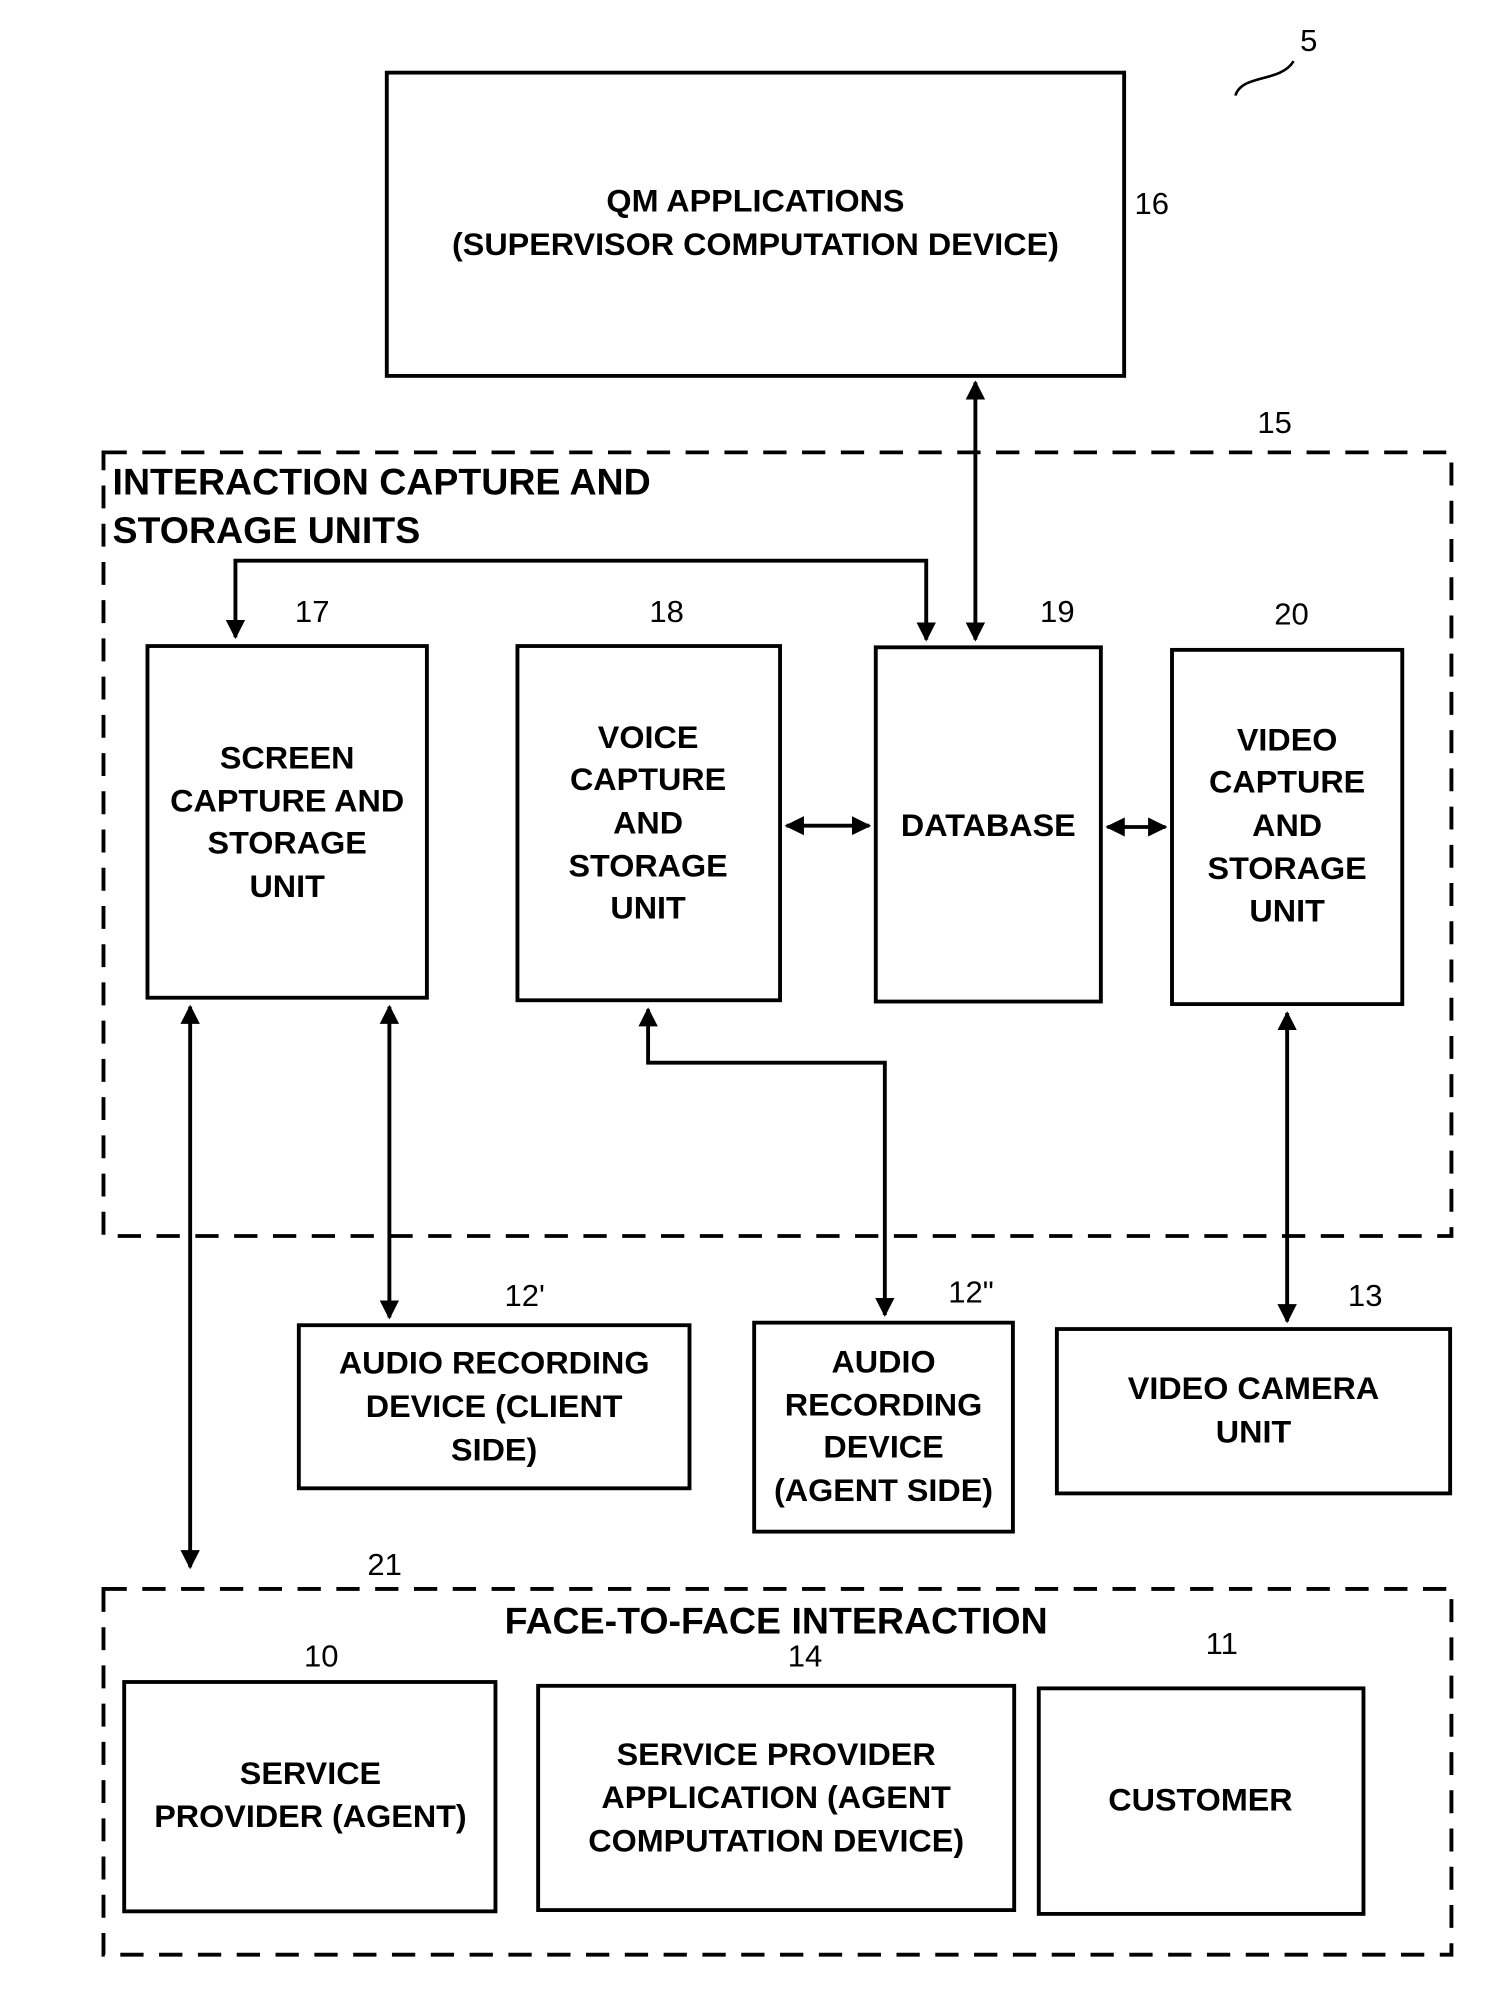  I want to click on screen-ref: 17, so click(312, 611).